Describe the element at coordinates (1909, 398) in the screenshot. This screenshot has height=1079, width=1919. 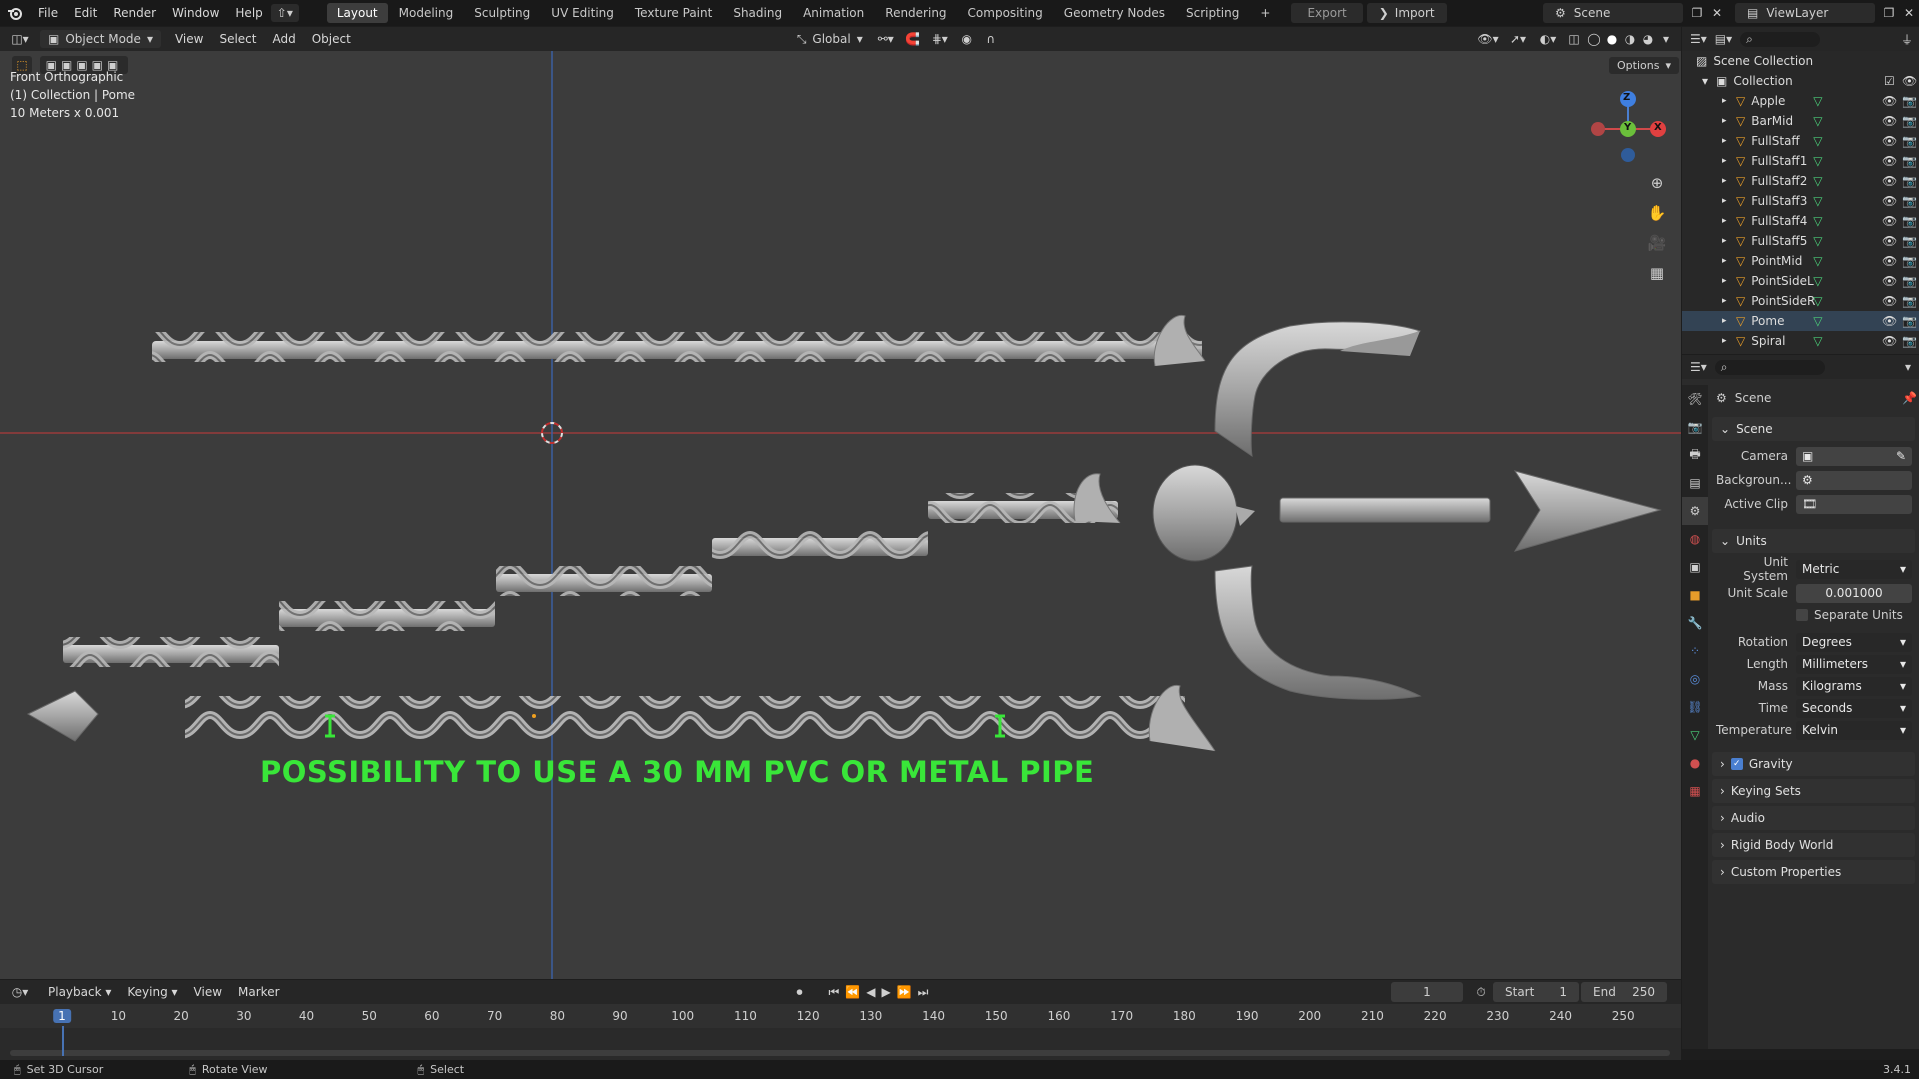
I see `pin-icon: 📌` at that location.